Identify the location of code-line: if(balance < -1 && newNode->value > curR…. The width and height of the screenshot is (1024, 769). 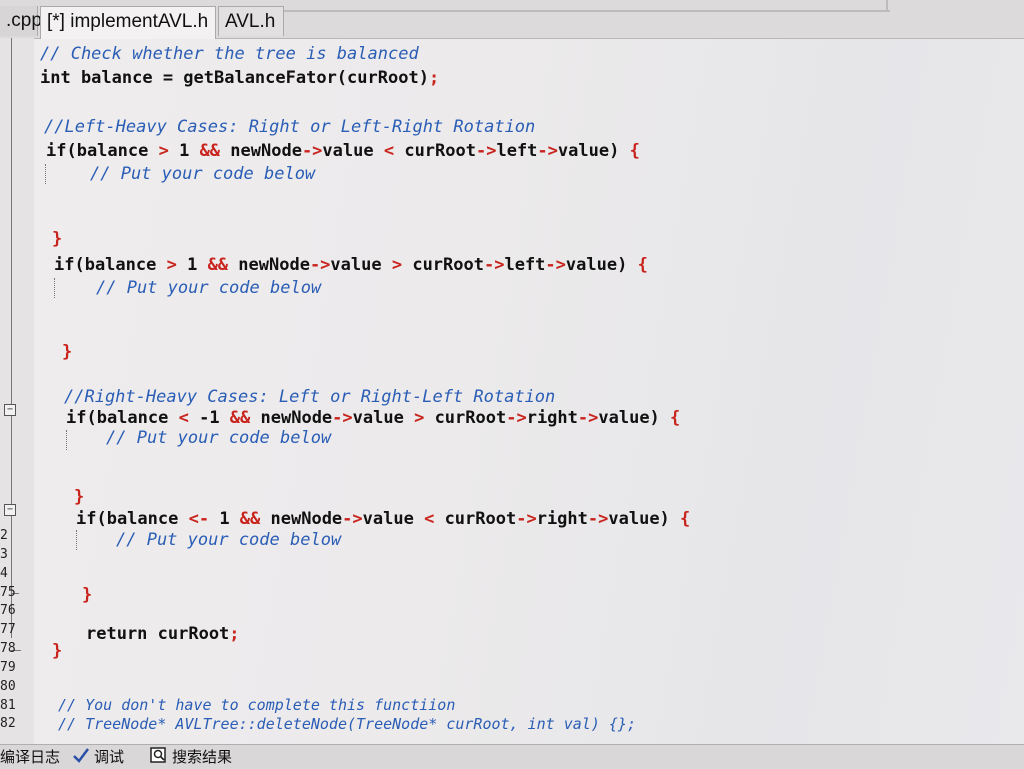
(373, 418).